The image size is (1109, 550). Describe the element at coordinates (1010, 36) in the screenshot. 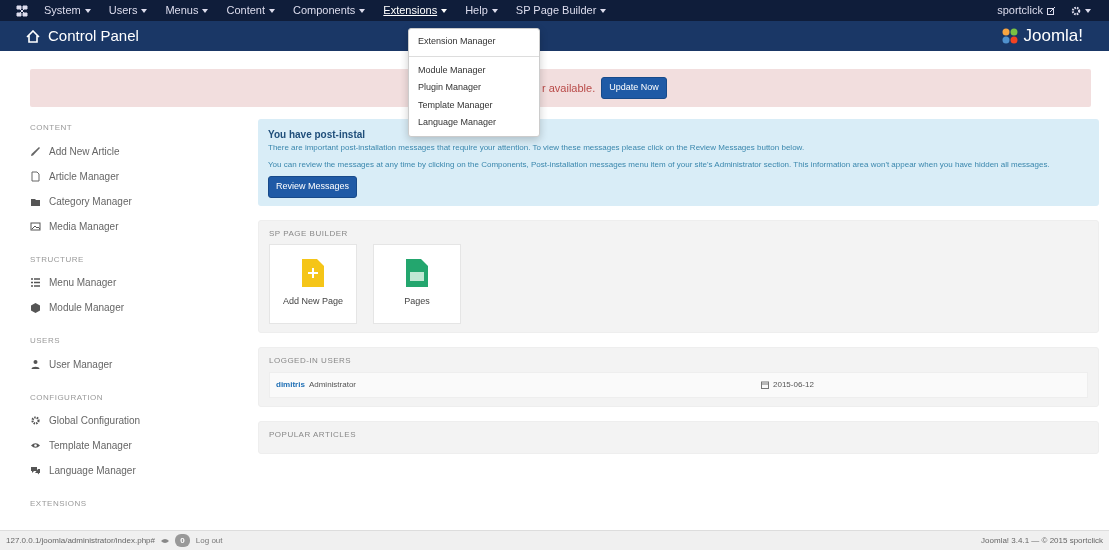

I see `joomla-logo-icon` at that location.